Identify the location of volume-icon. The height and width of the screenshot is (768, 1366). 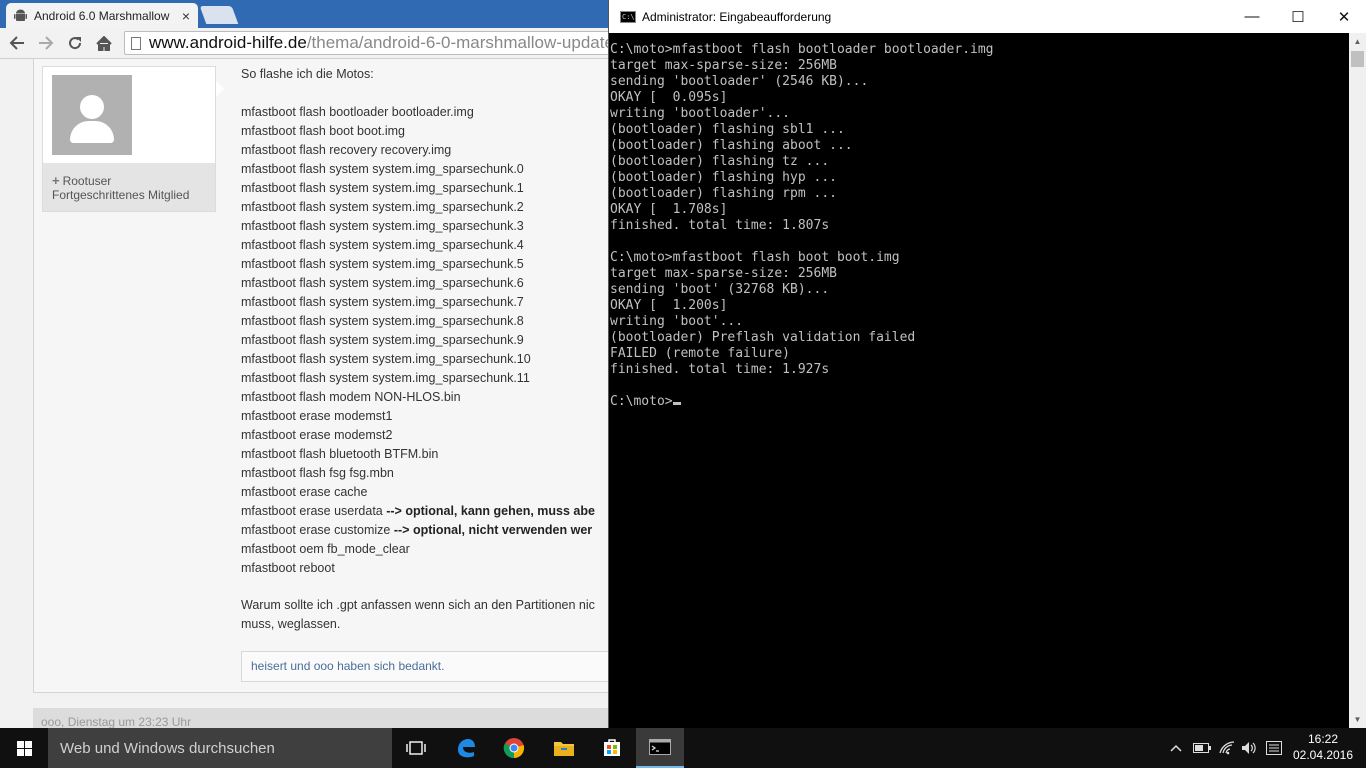
(1249, 748).